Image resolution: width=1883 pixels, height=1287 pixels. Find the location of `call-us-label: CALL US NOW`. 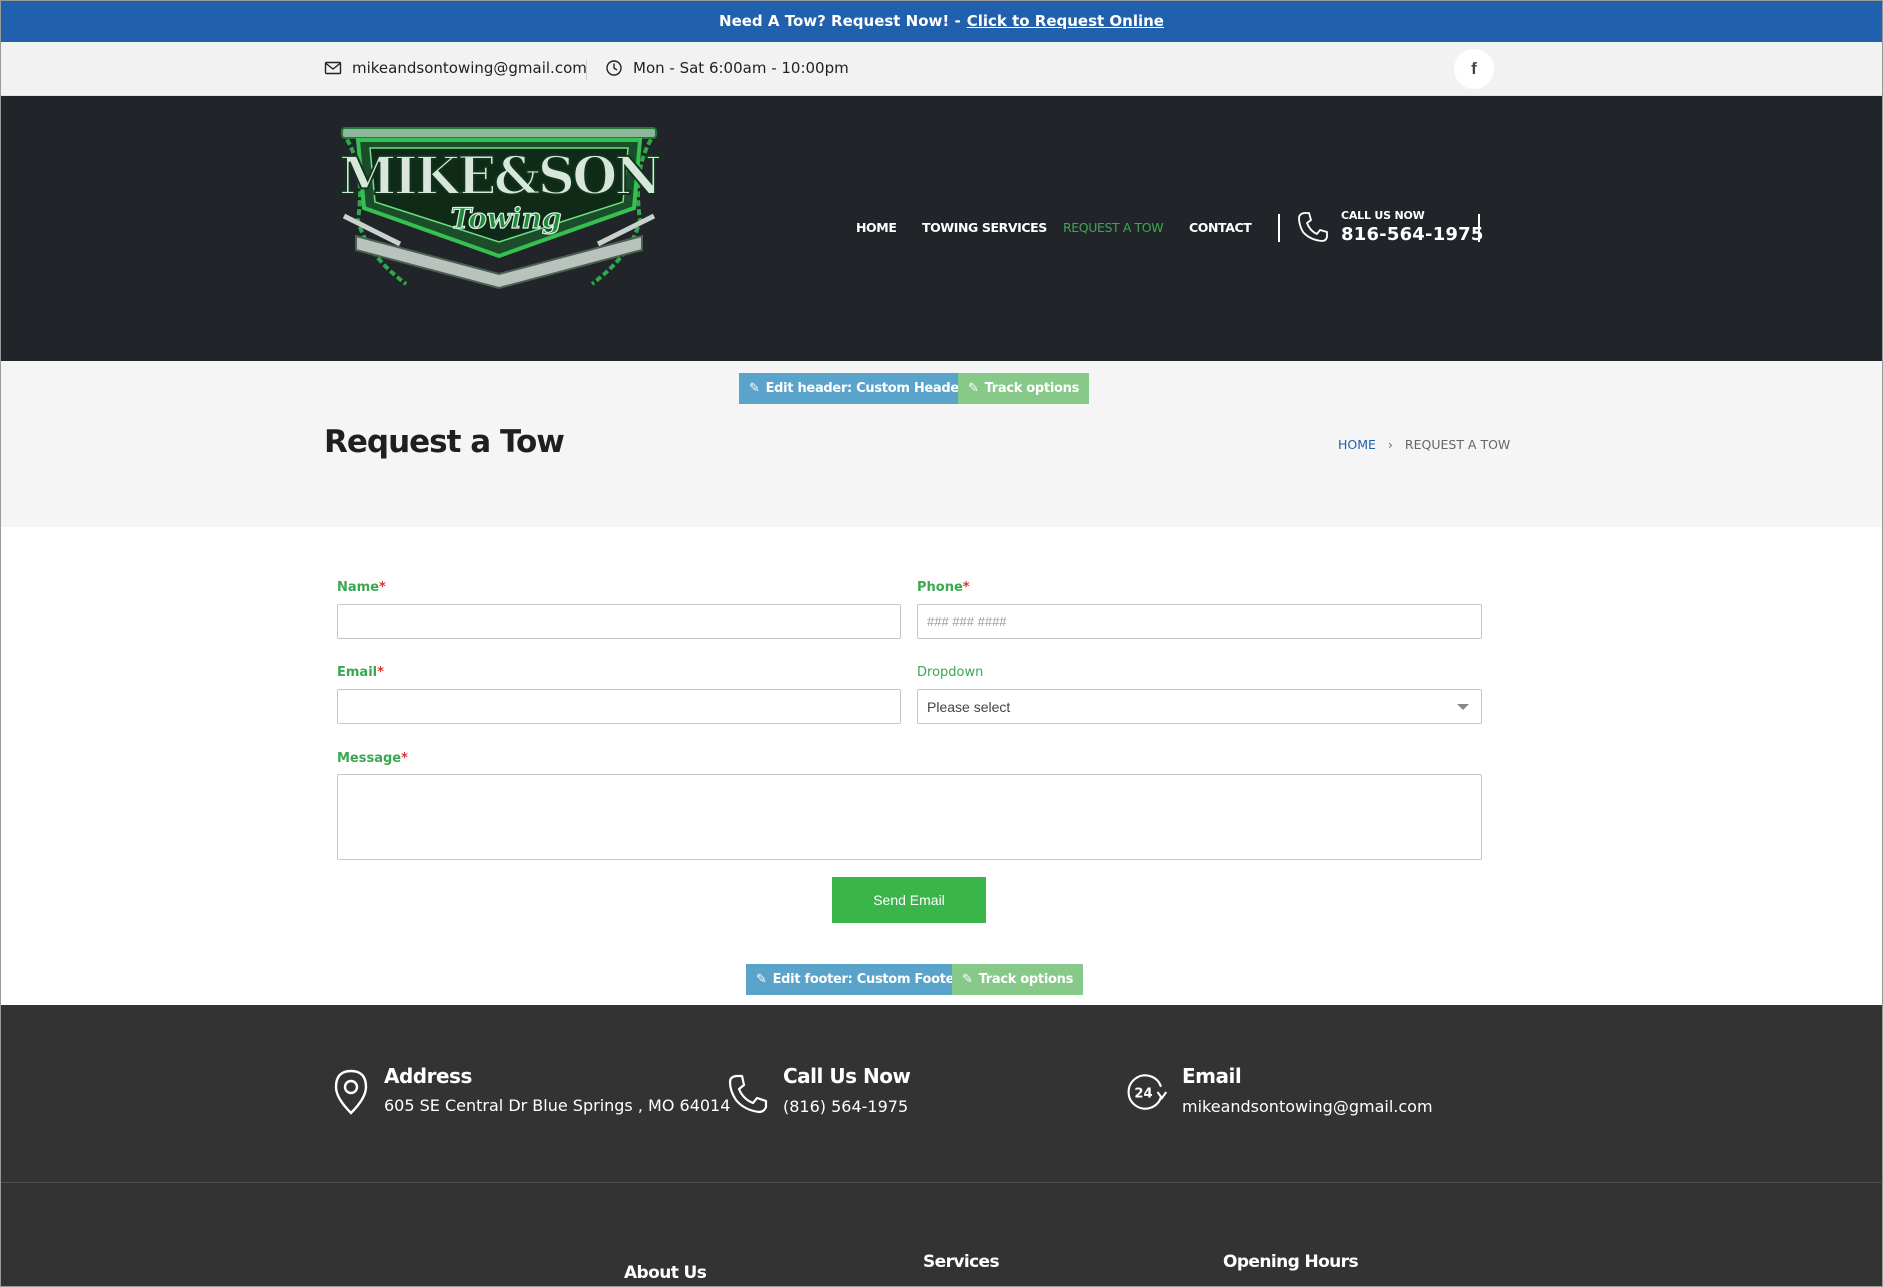

call-us-label: CALL US NOW is located at coordinates (1383, 215).